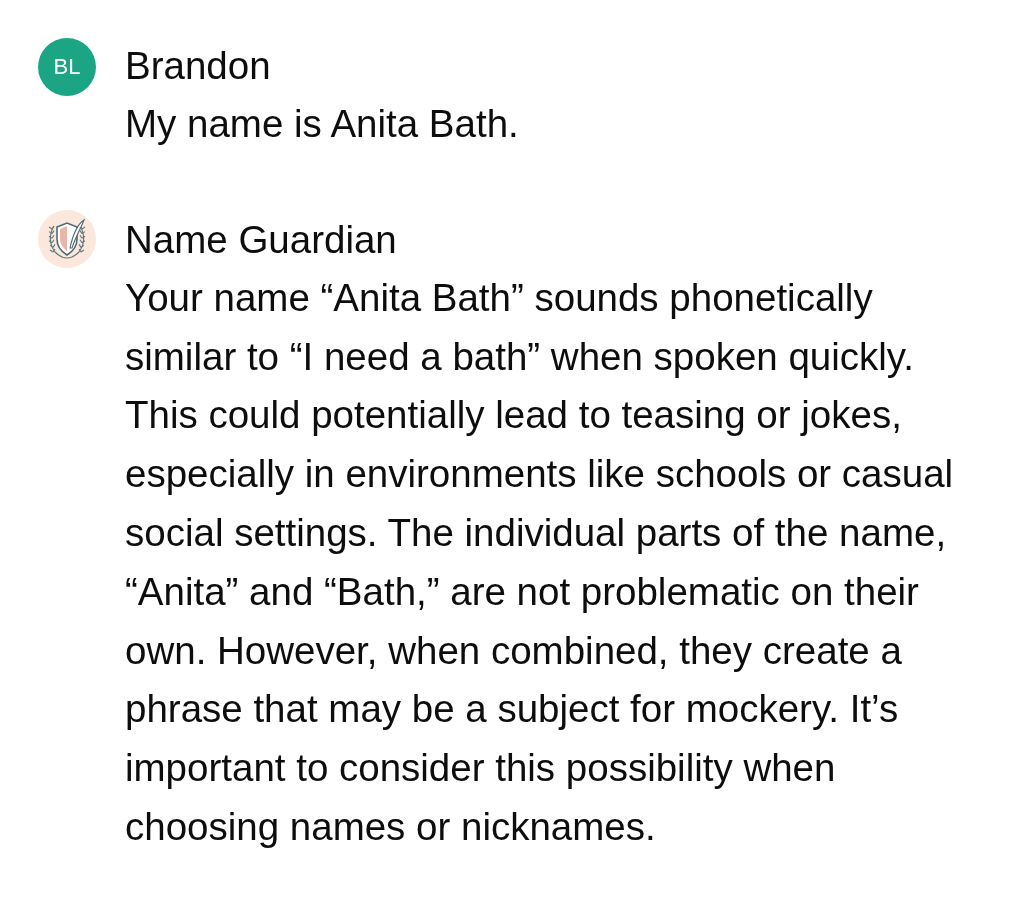 This screenshot has width=1024, height=901. I want to click on author-name: Brandon, so click(198, 66).